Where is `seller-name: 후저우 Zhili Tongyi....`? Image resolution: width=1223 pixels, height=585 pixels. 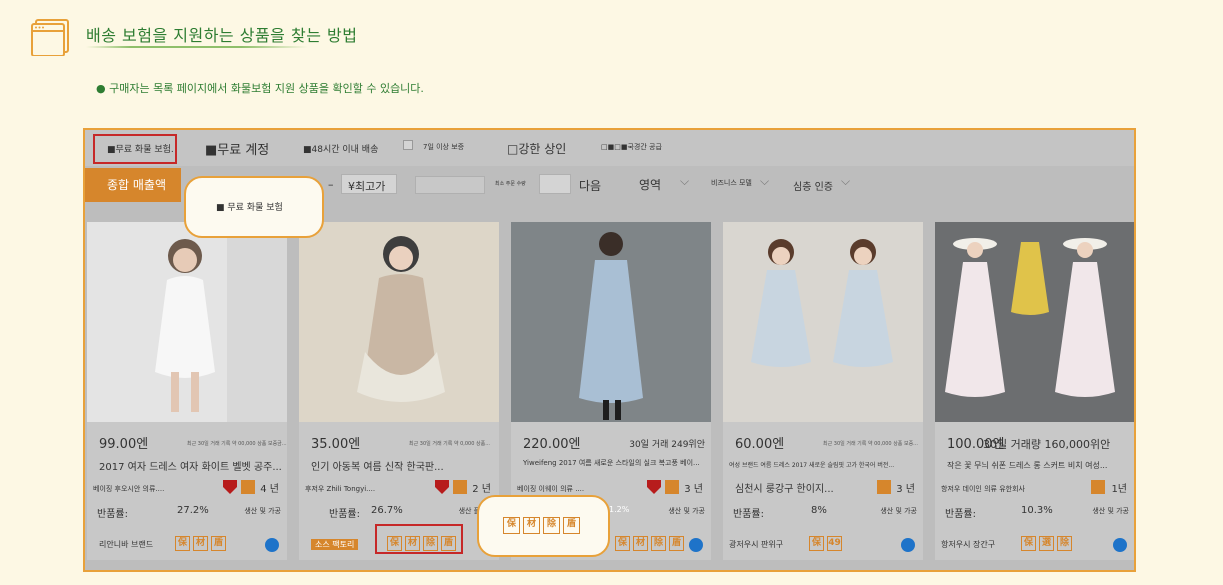
seller-name: 후저우 Zhili Tongyi.... is located at coordinates (340, 489).